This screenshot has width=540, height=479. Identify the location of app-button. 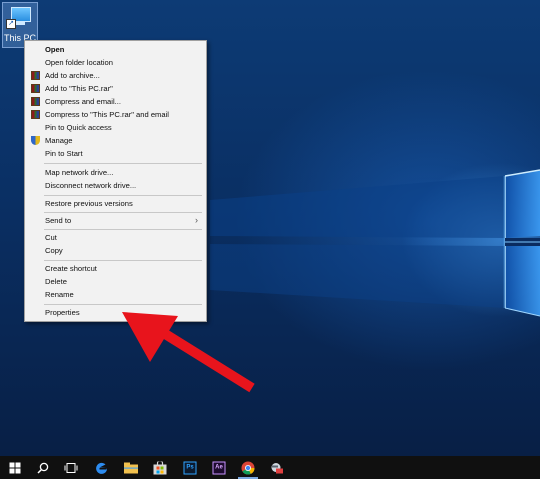
(277, 467).